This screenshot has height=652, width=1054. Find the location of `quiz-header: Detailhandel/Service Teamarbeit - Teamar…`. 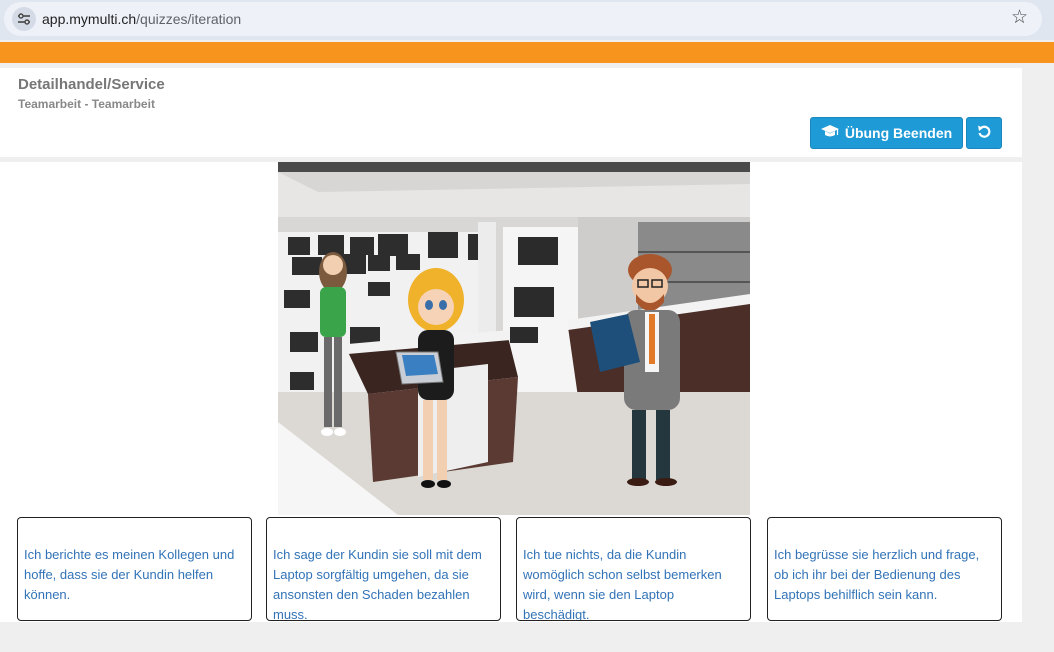

quiz-header: Detailhandel/Service Teamarbeit - Teamar… is located at coordinates (511, 112).